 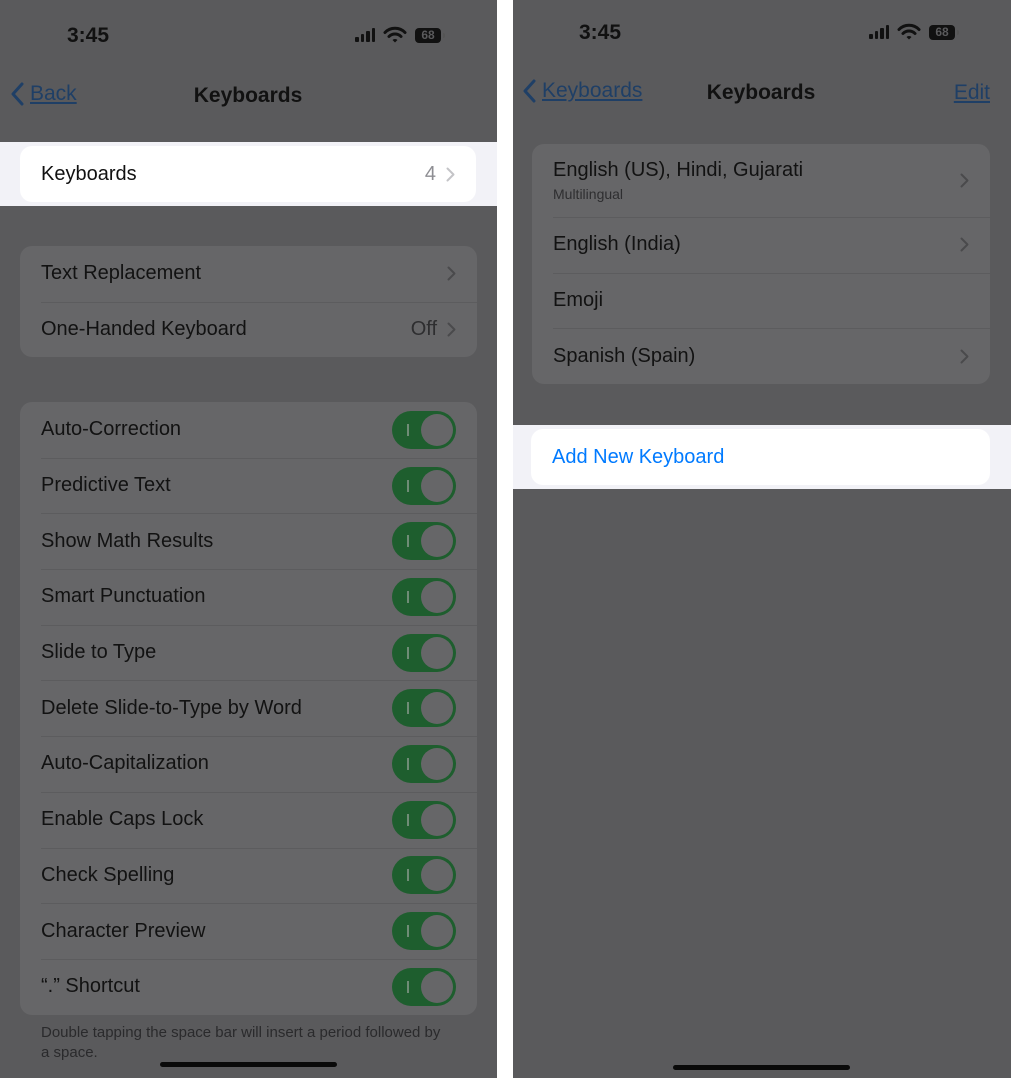 What do you see at coordinates (423, 329) in the screenshot?
I see `row-value: Off` at bounding box center [423, 329].